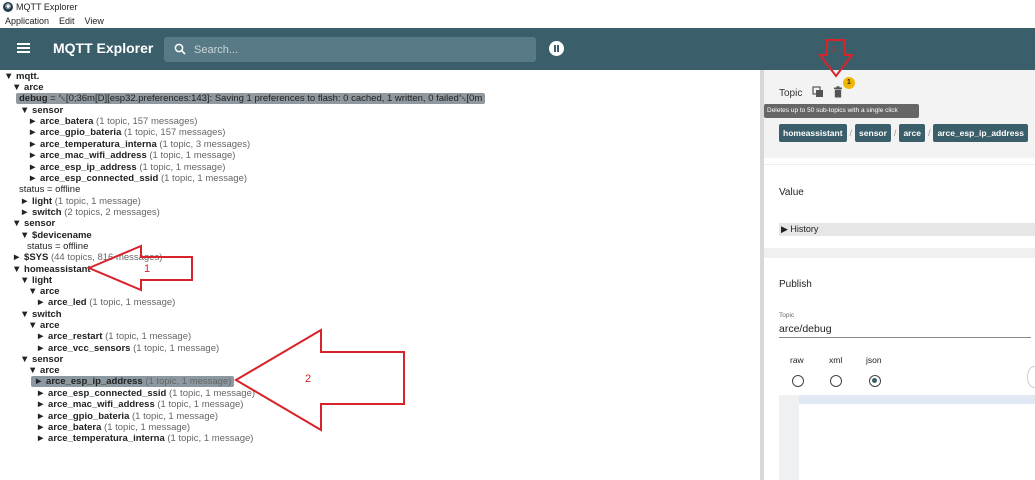 The width and height of the screenshot is (1035, 480). What do you see at coordinates (113, 427) in the screenshot?
I see `tree-row: ► arce_batera (1 topic, 1 message)` at bounding box center [113, 427].